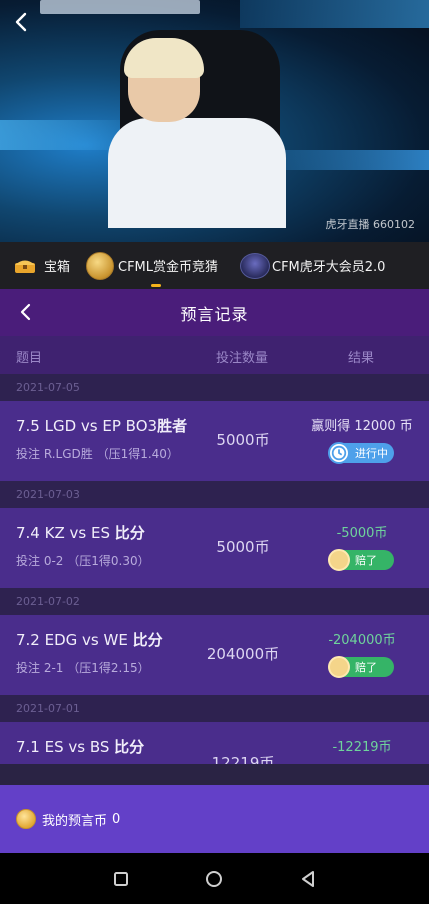  What do you see at coordinates (308, 879) in the screenshot?
I see `back-triangle-icon` at bounding box center [308, 879].